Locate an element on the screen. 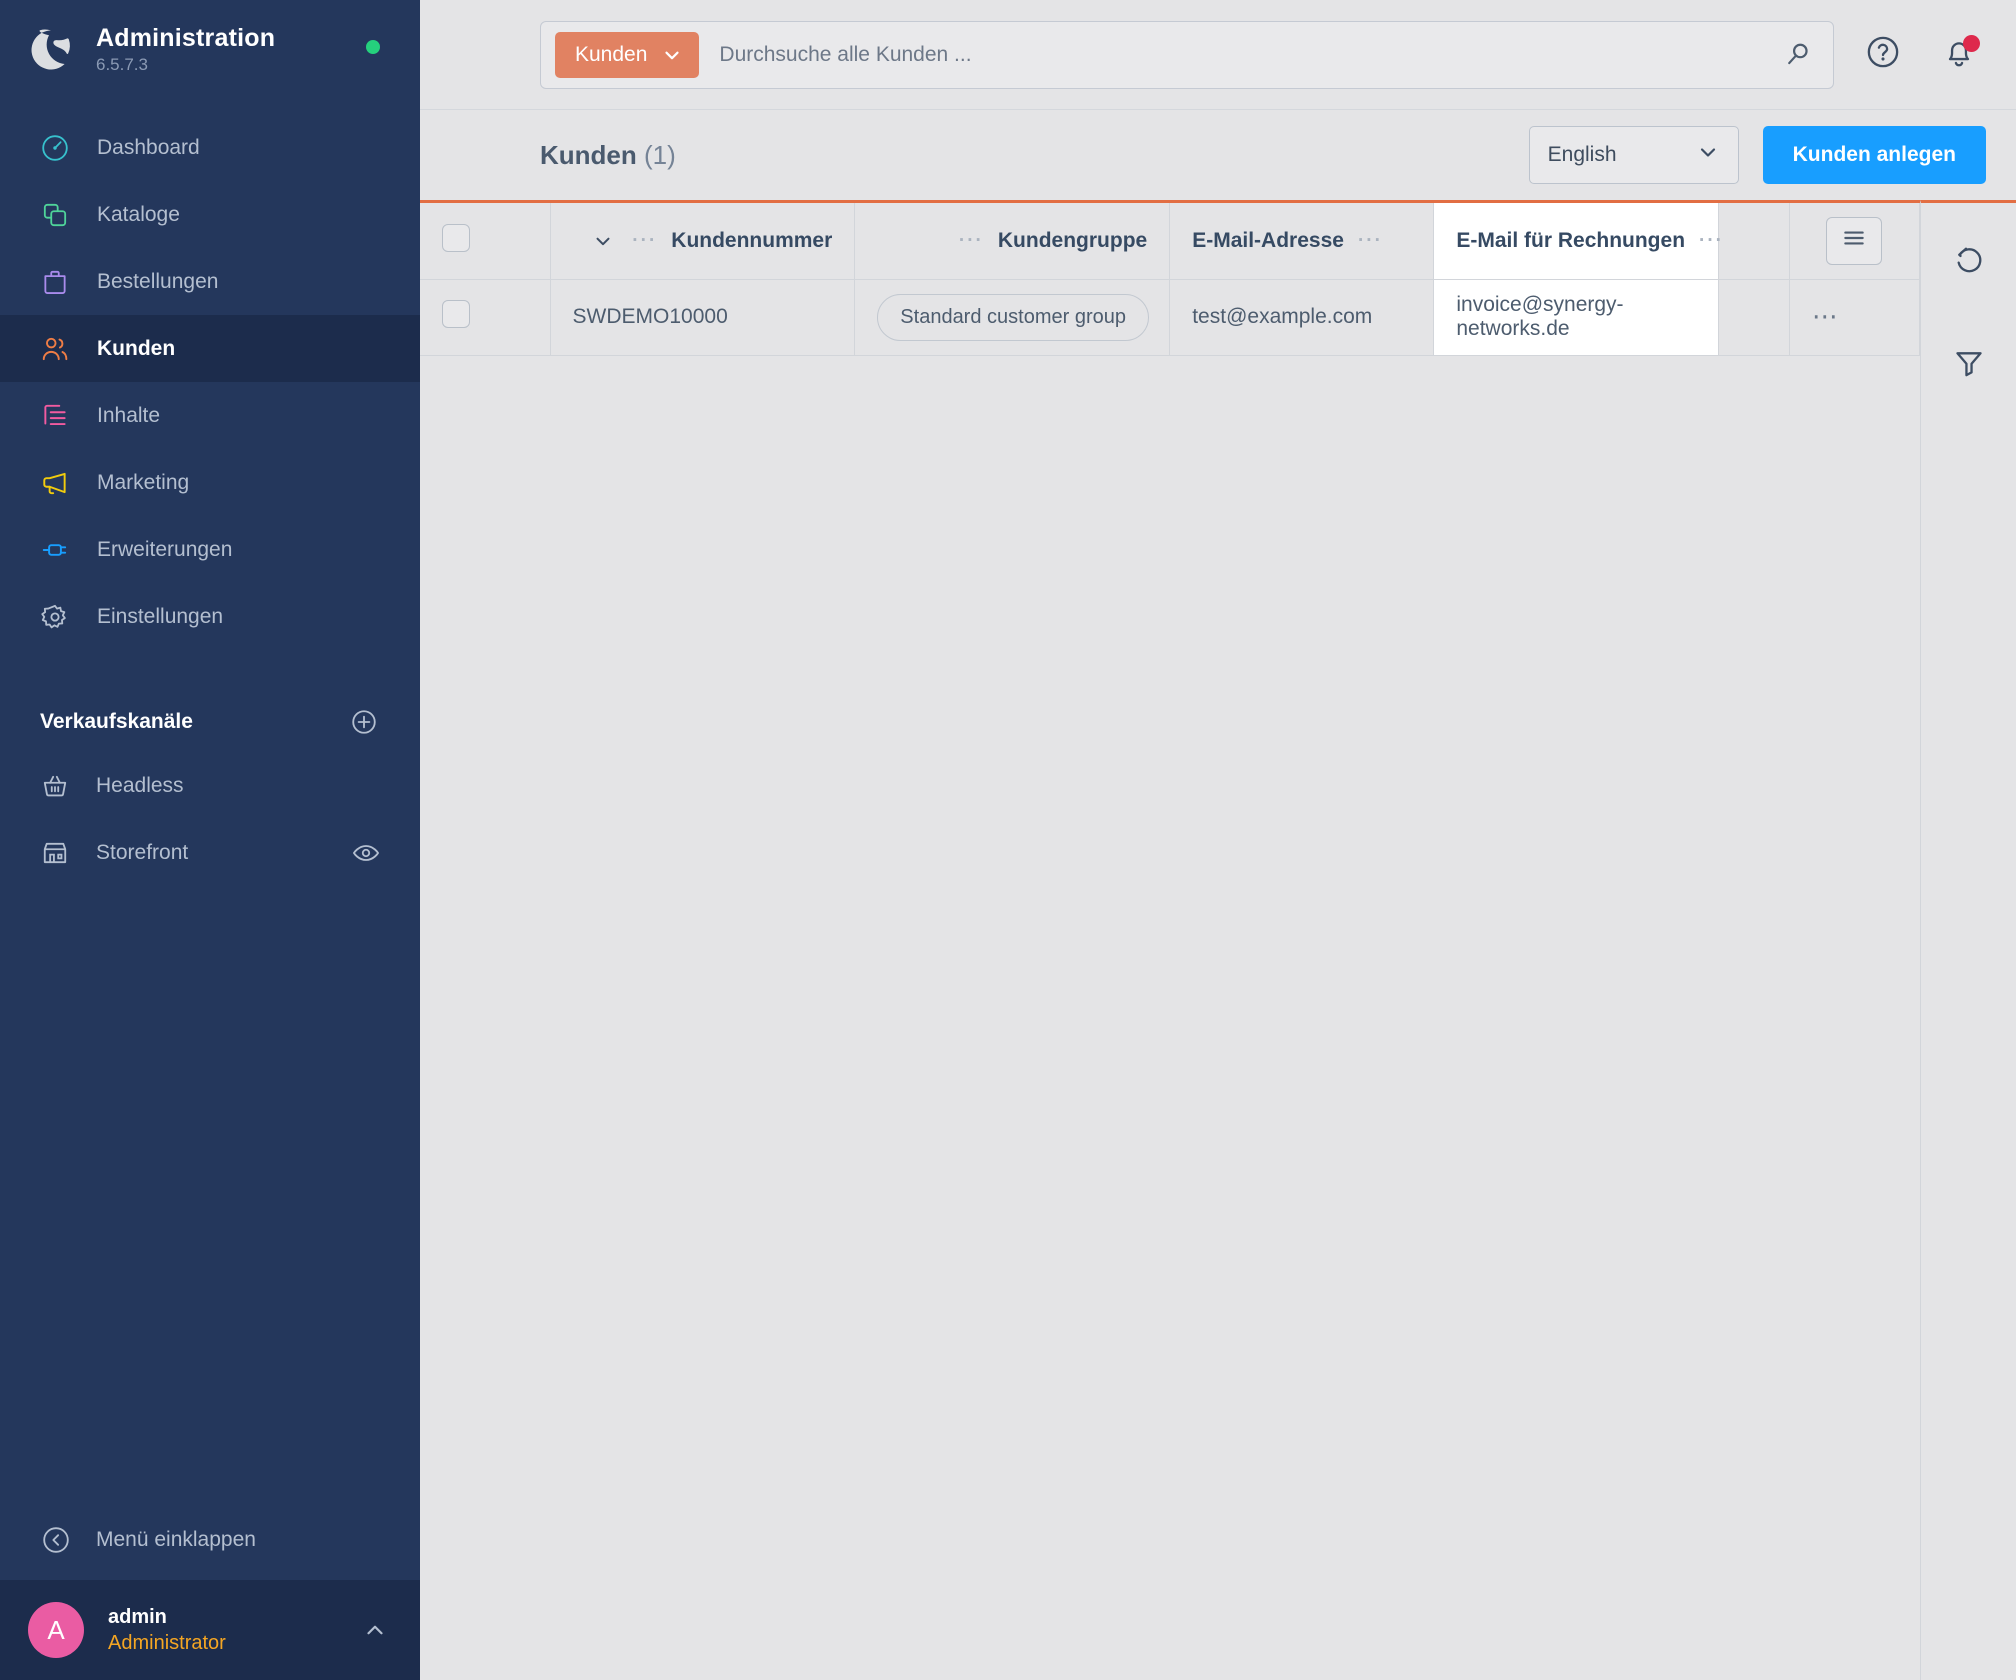  filter-button is located at coordinates (1969, 365).